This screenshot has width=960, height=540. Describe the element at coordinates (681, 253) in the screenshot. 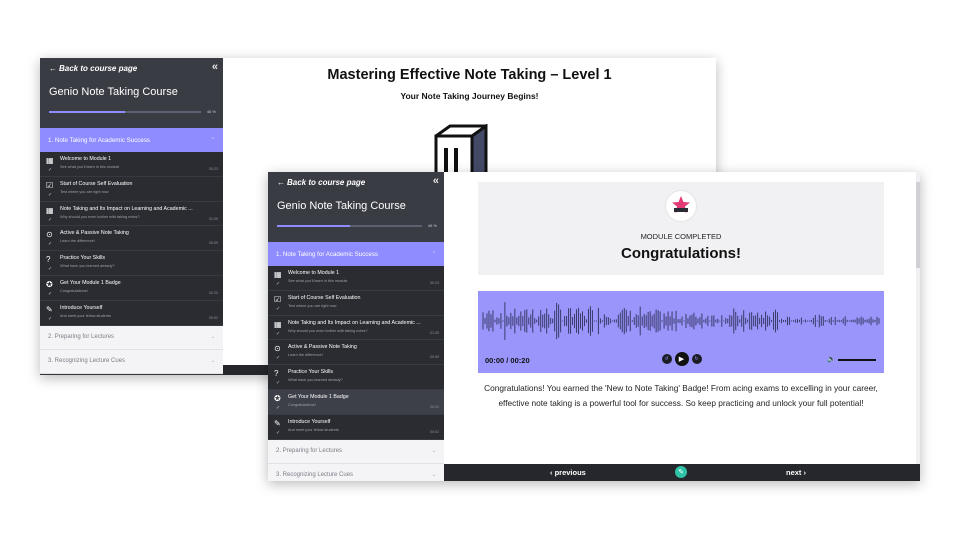

I see `congratulations-heading: Congratulations!` at that location.